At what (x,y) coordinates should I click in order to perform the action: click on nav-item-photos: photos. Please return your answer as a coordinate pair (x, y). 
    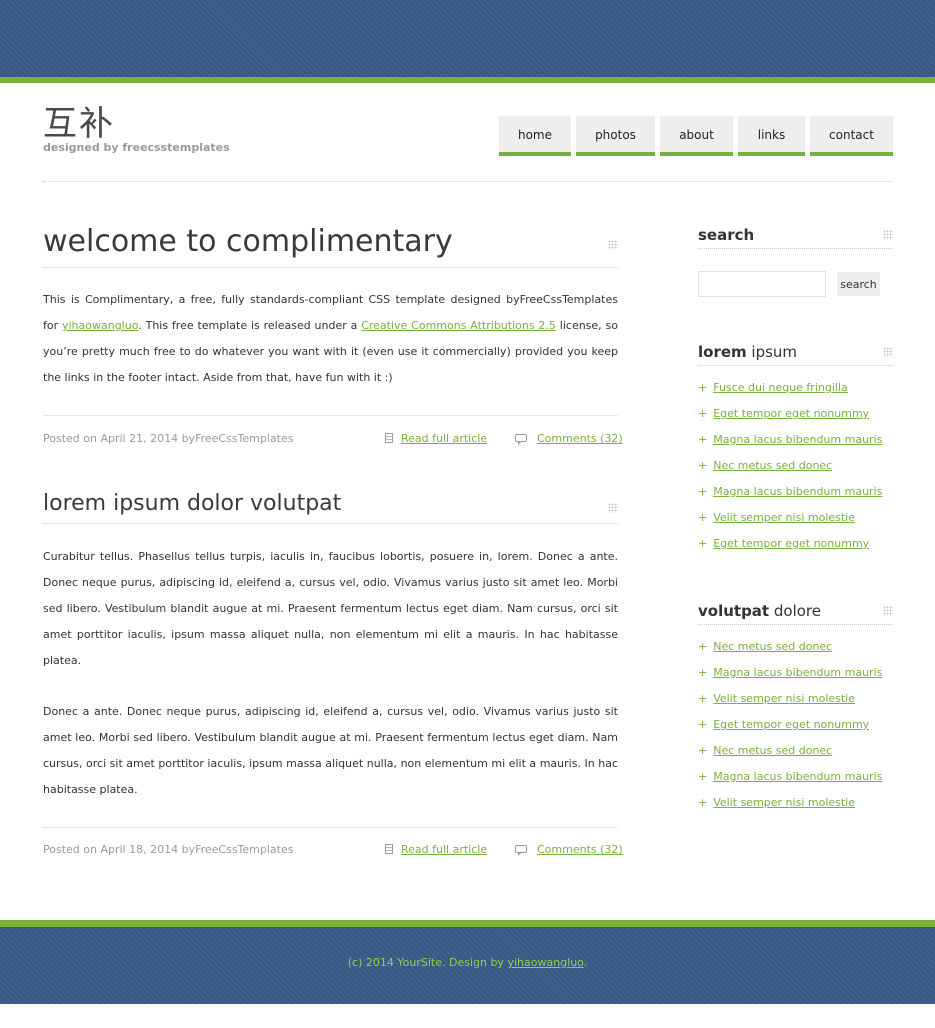
    Looking at the image, I should click on (615, 136).